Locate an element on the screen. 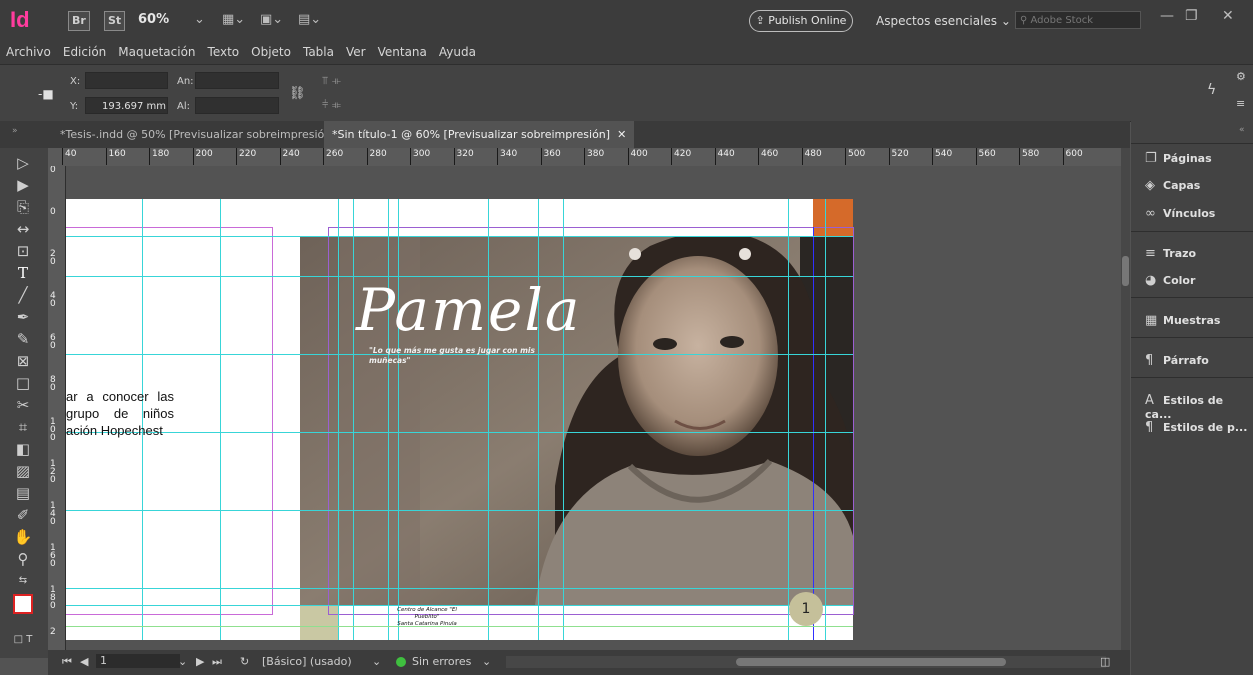 This screenshot has height=675, width=1253. eyedropper-tool-icon: ✐ is located at coordinates (23, 515).